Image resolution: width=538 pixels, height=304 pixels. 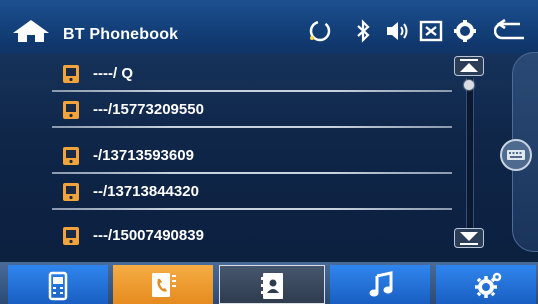 I want to click on volume-icon, so click(x=397, y=31).